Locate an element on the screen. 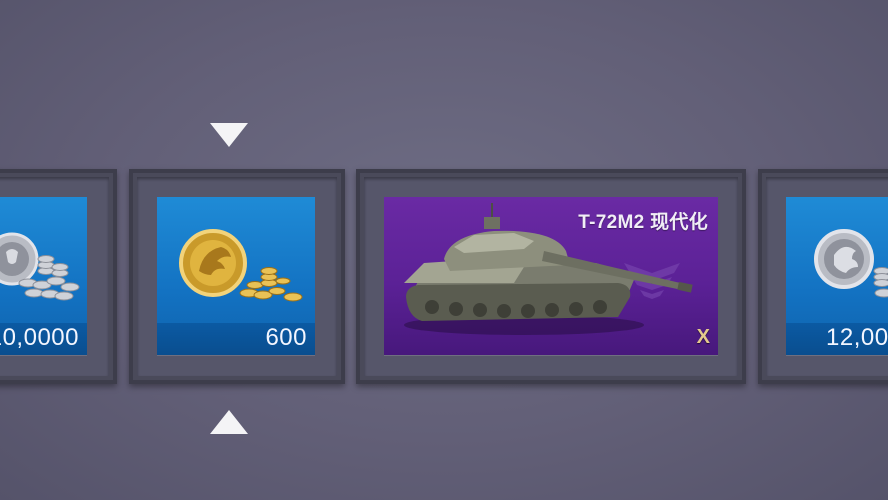  rarity-badge: X is located at coordinates (703, 337).